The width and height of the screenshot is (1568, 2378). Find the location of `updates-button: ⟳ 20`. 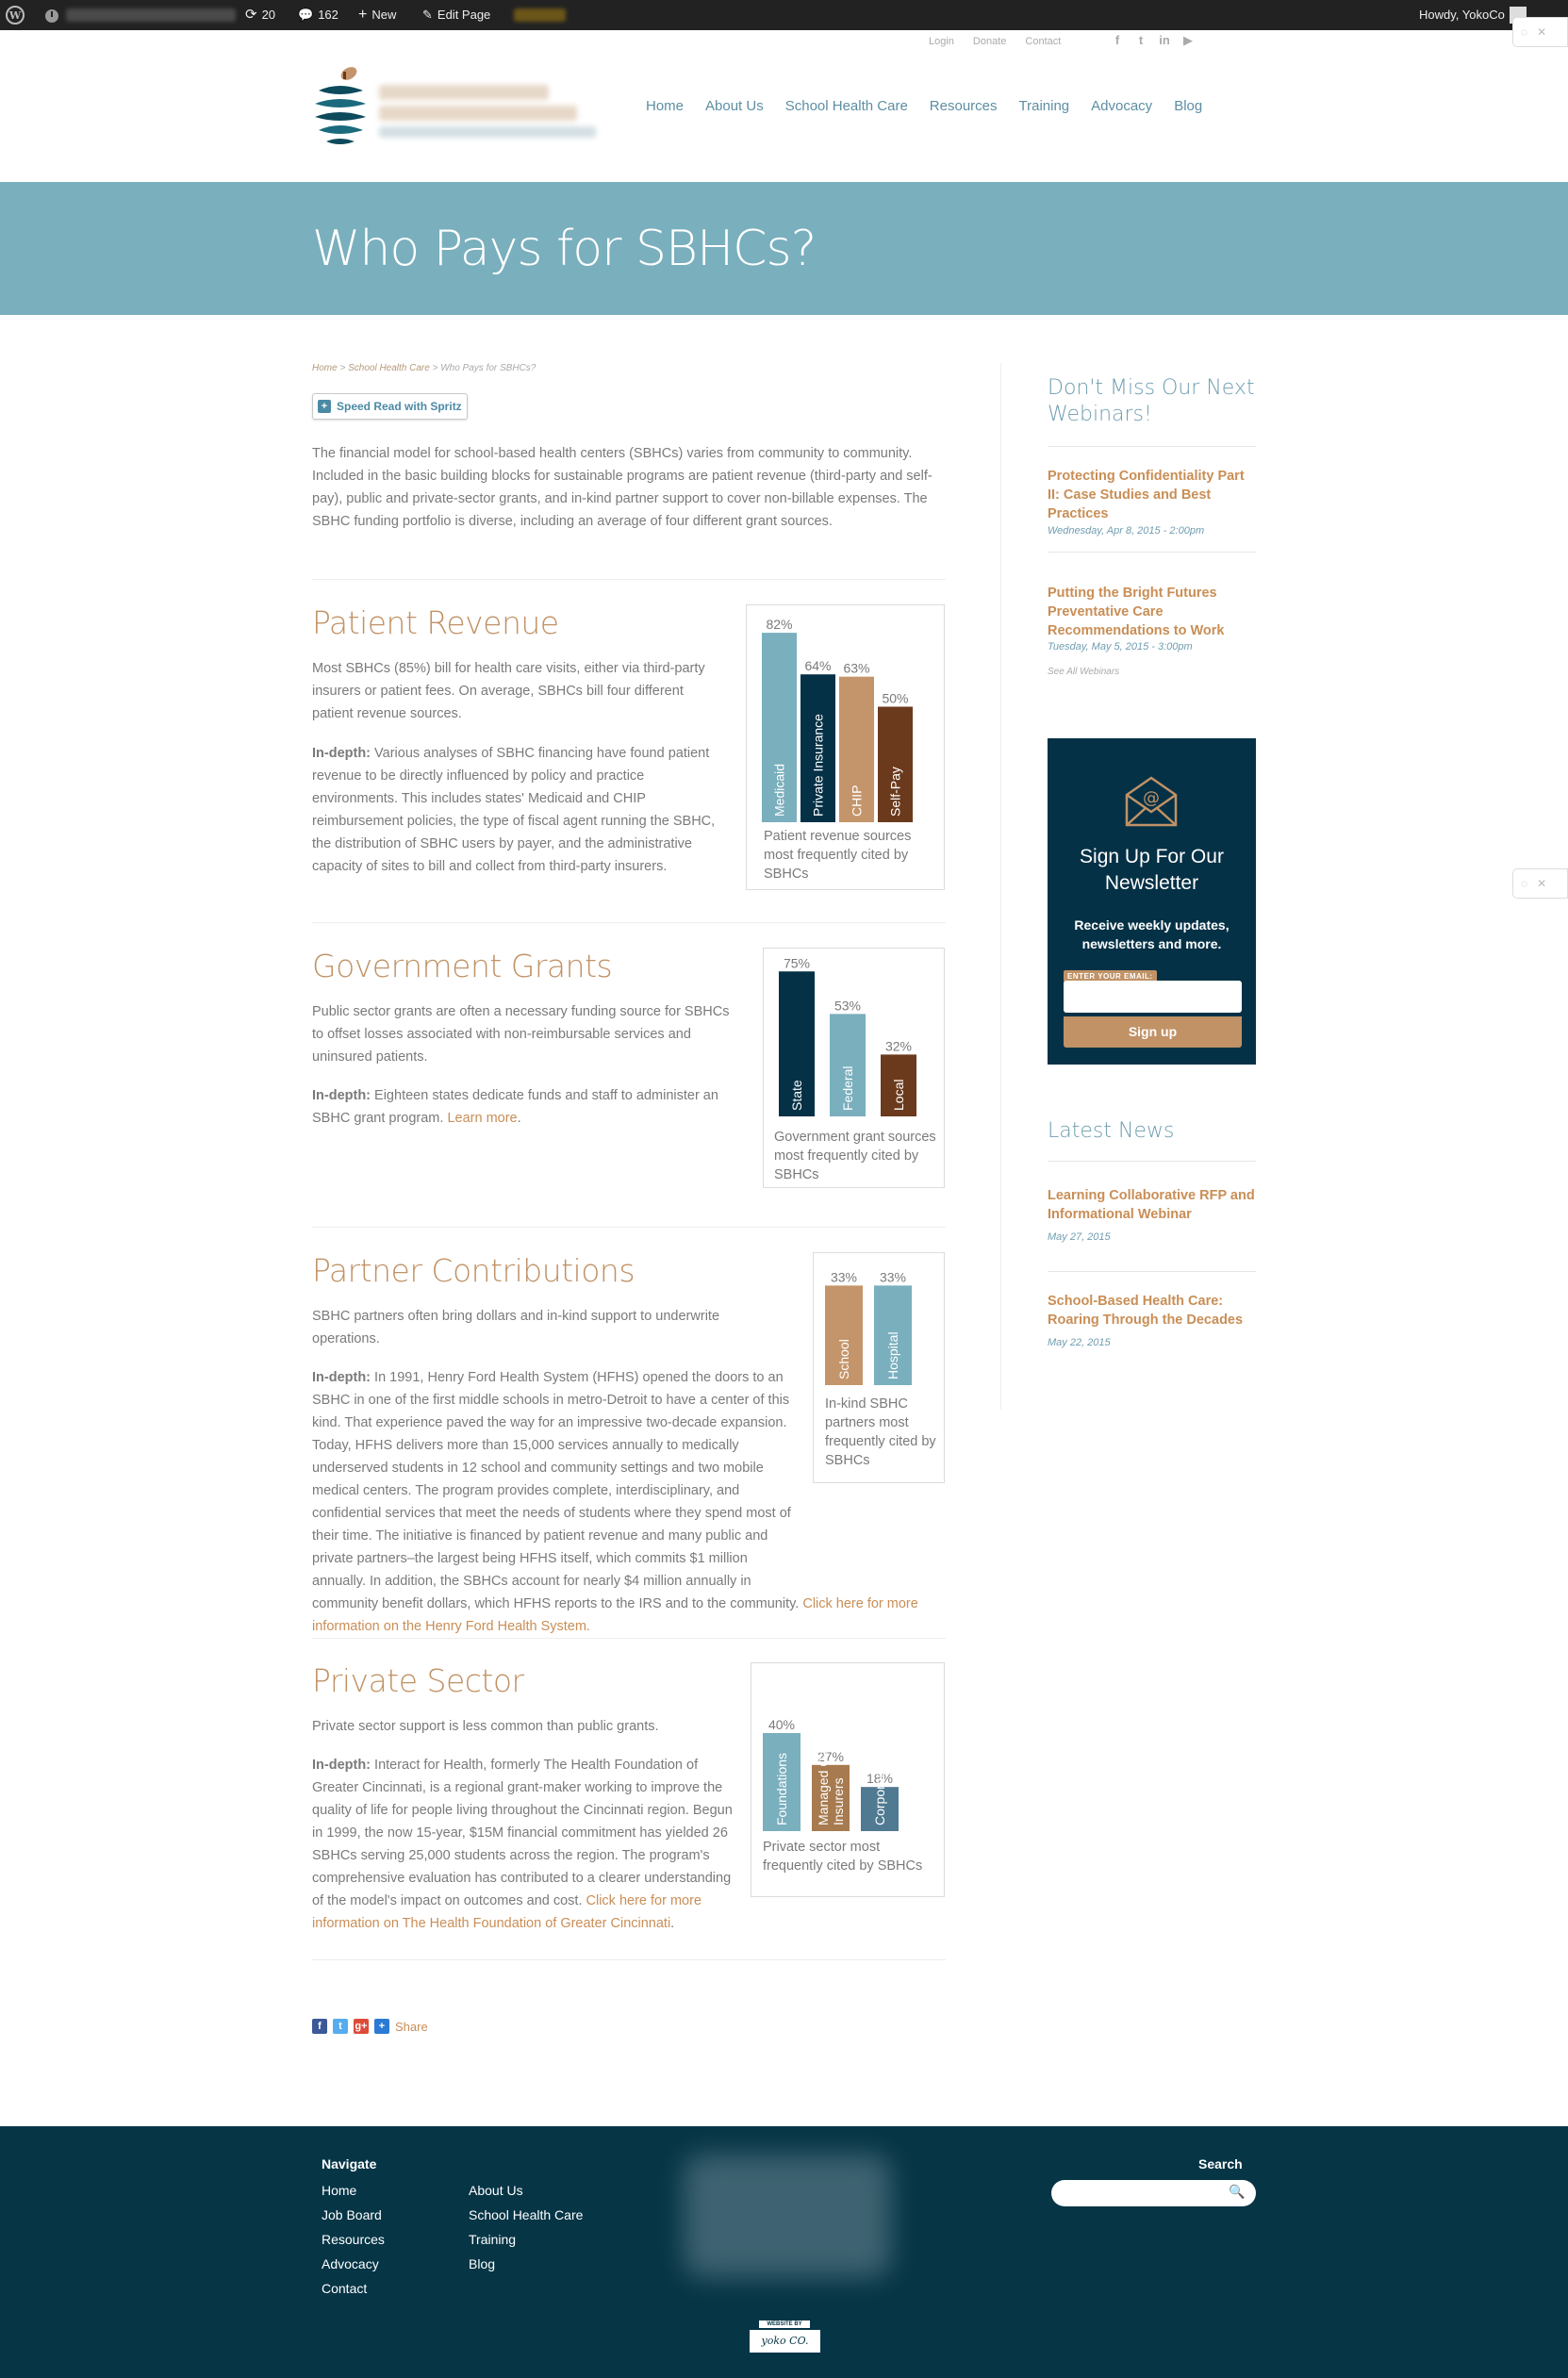

updates-button: ⟳ 20 is located at coordinates (260, 15).